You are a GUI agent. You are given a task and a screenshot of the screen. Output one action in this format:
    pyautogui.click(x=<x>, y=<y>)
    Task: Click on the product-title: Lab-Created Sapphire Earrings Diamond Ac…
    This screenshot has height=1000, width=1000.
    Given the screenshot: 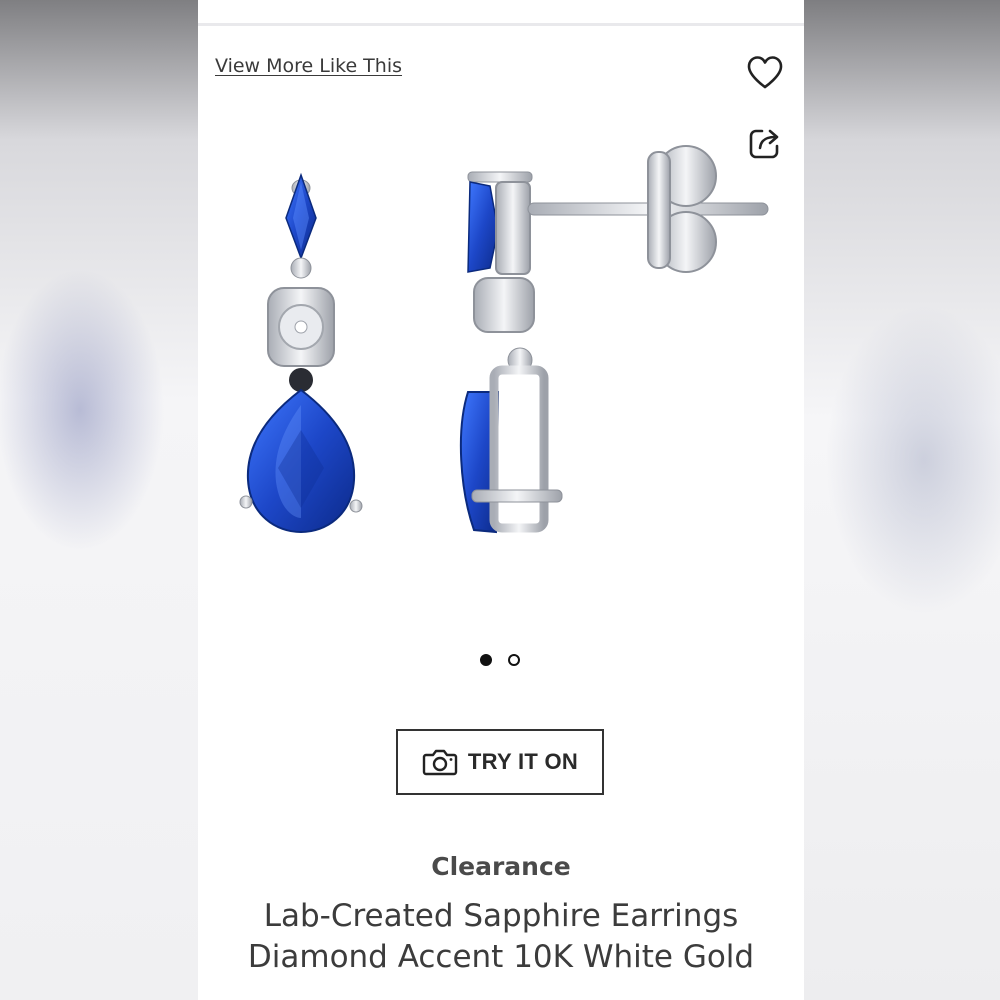 What is the action you would take?
    pyautogui.click(x=501, y=937)
    